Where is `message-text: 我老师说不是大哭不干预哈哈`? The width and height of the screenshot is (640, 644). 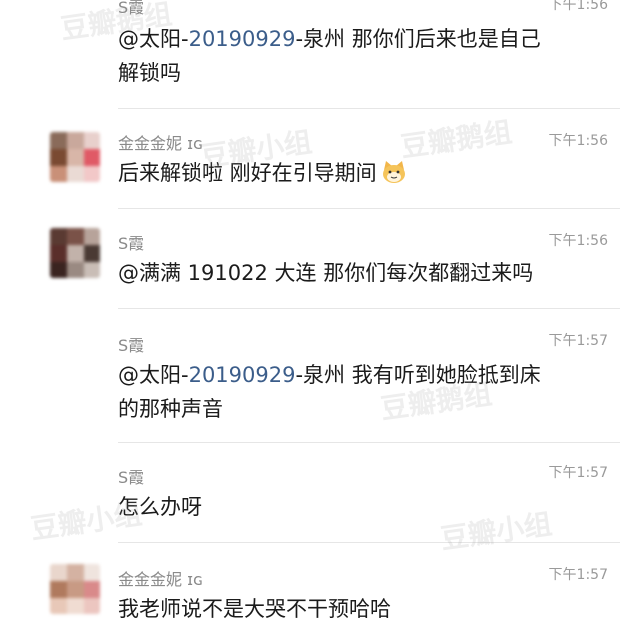 message-text: 我老师说不是大哭不干预哈哈 is located at coordinates (254, 609).